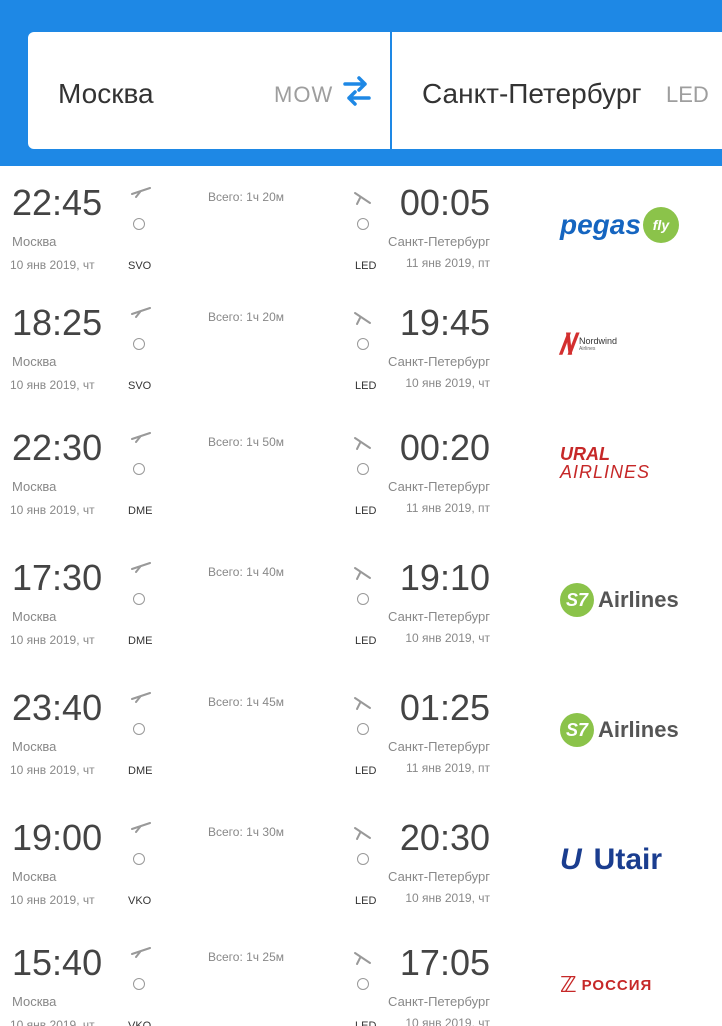 The height and width of the screenshot is (1026, 722). Describe the element at coordinates (687, 94) in the screenshot. I see `destination-code: LED` at that location.